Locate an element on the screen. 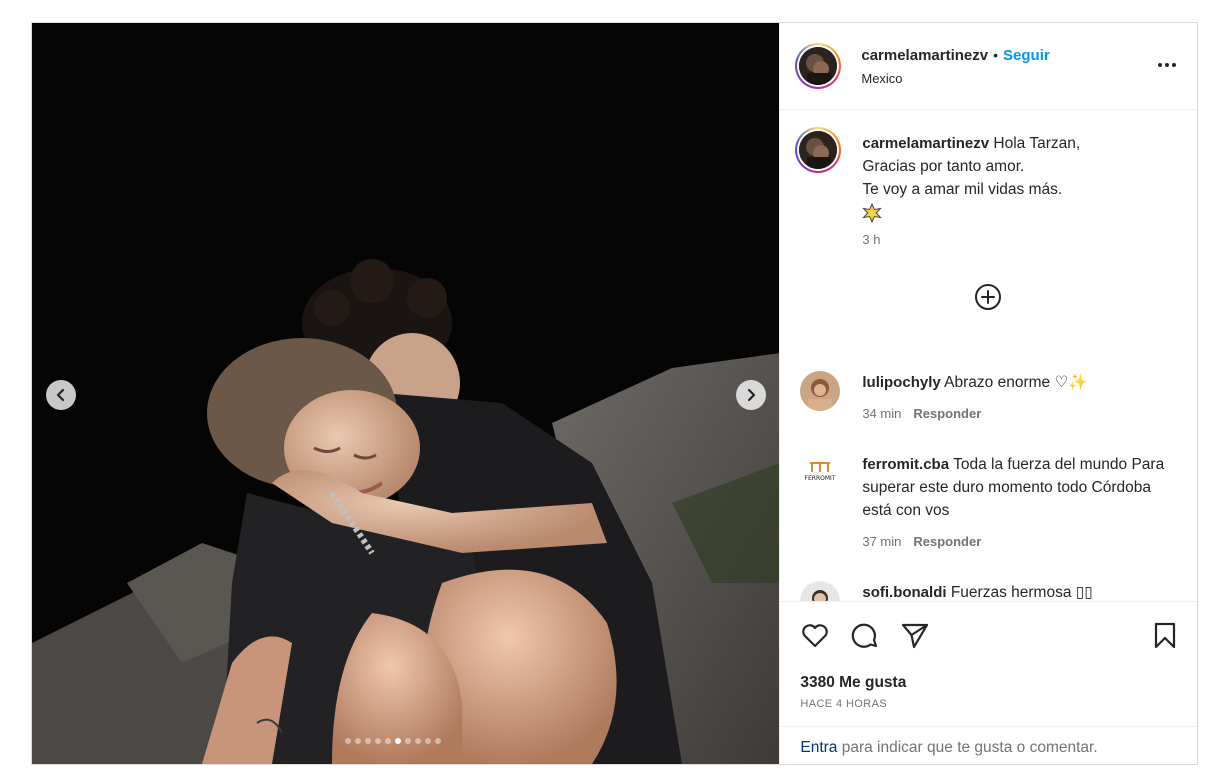 The height and width of the screenshot is (783, 1207). login-prompt-rest: para indicar que te gusta o comentar. is located at coordinates (967, 747).